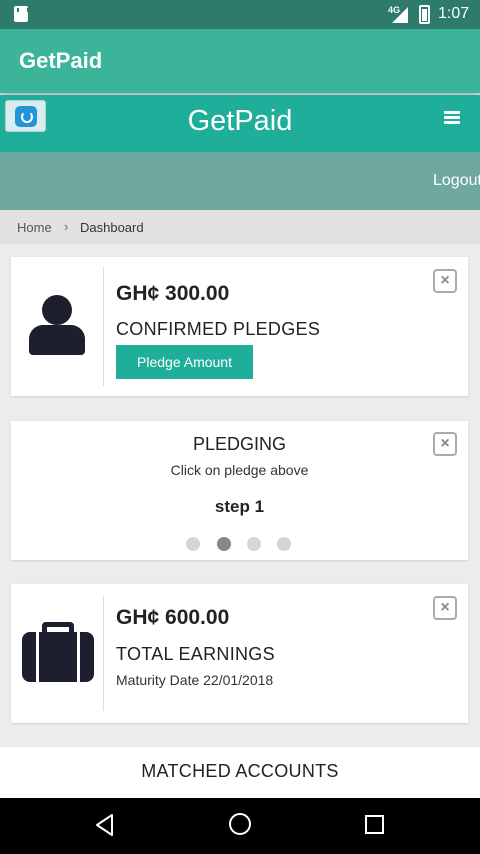 This screenshot has width=480, height=854. I want to click on pledges-label: CONFIRMED PLEDGES, so click(218, 329).